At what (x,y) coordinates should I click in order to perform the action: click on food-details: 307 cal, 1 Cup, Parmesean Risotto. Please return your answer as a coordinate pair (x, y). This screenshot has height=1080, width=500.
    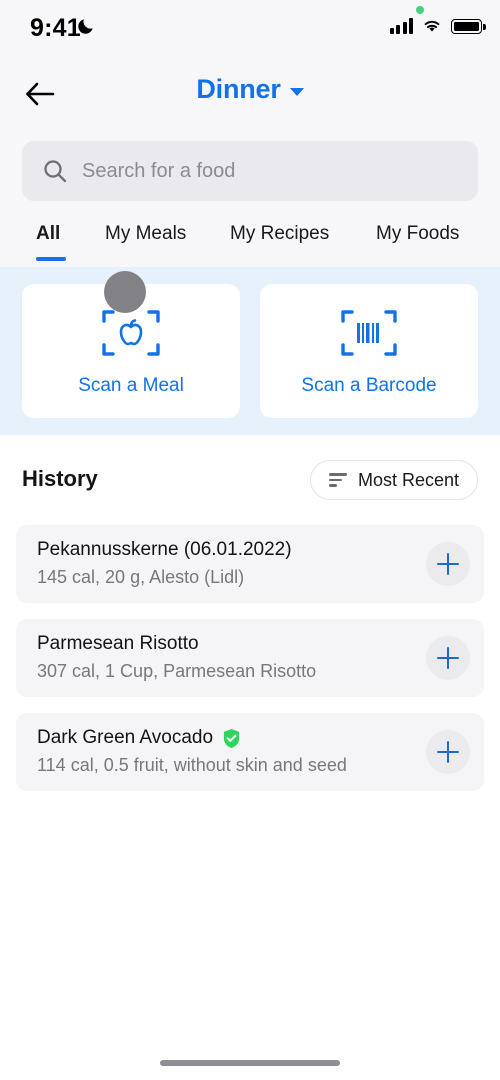
    Looking at the image, I should click on (177, 671).